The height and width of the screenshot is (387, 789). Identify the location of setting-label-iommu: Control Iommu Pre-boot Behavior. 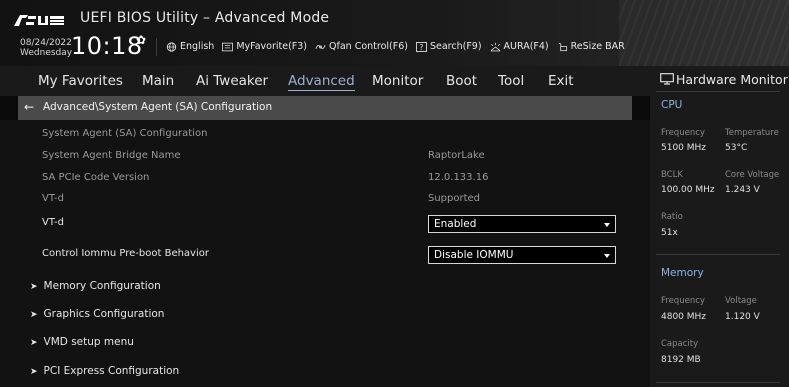
(125, 253).